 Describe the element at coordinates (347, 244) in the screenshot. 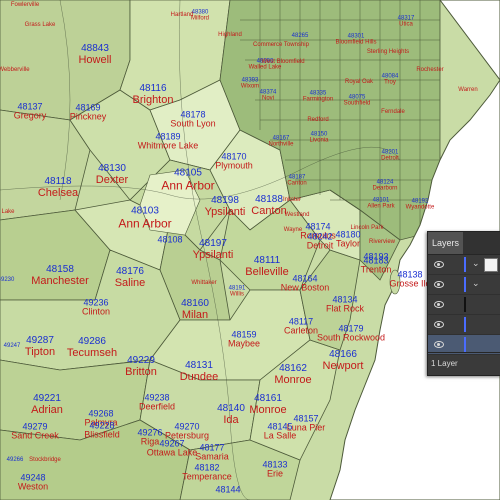

I see `city-name-label: Taylor` at that location.